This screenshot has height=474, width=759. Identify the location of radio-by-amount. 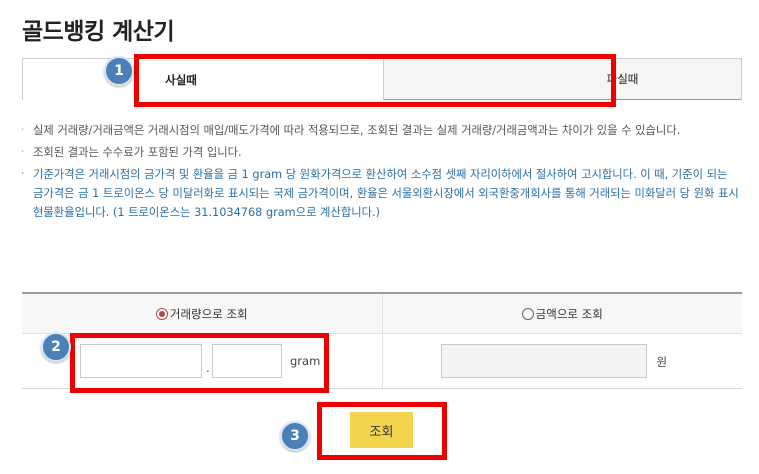
(527, 313).